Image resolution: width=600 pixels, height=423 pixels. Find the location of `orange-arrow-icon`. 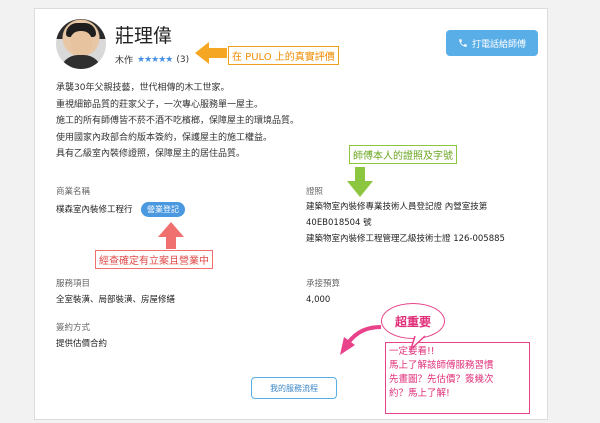

orange-arrow-icon is located at coordinates (211, 53).